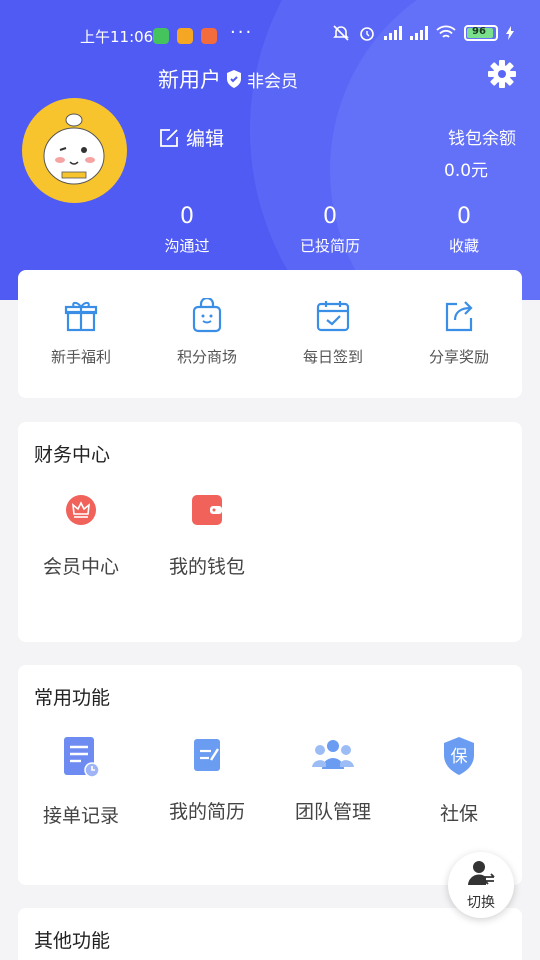  I want to click on quick-actions-card: 新手福利 积分商场 每日签到 分享奖励, so click(270, 334).